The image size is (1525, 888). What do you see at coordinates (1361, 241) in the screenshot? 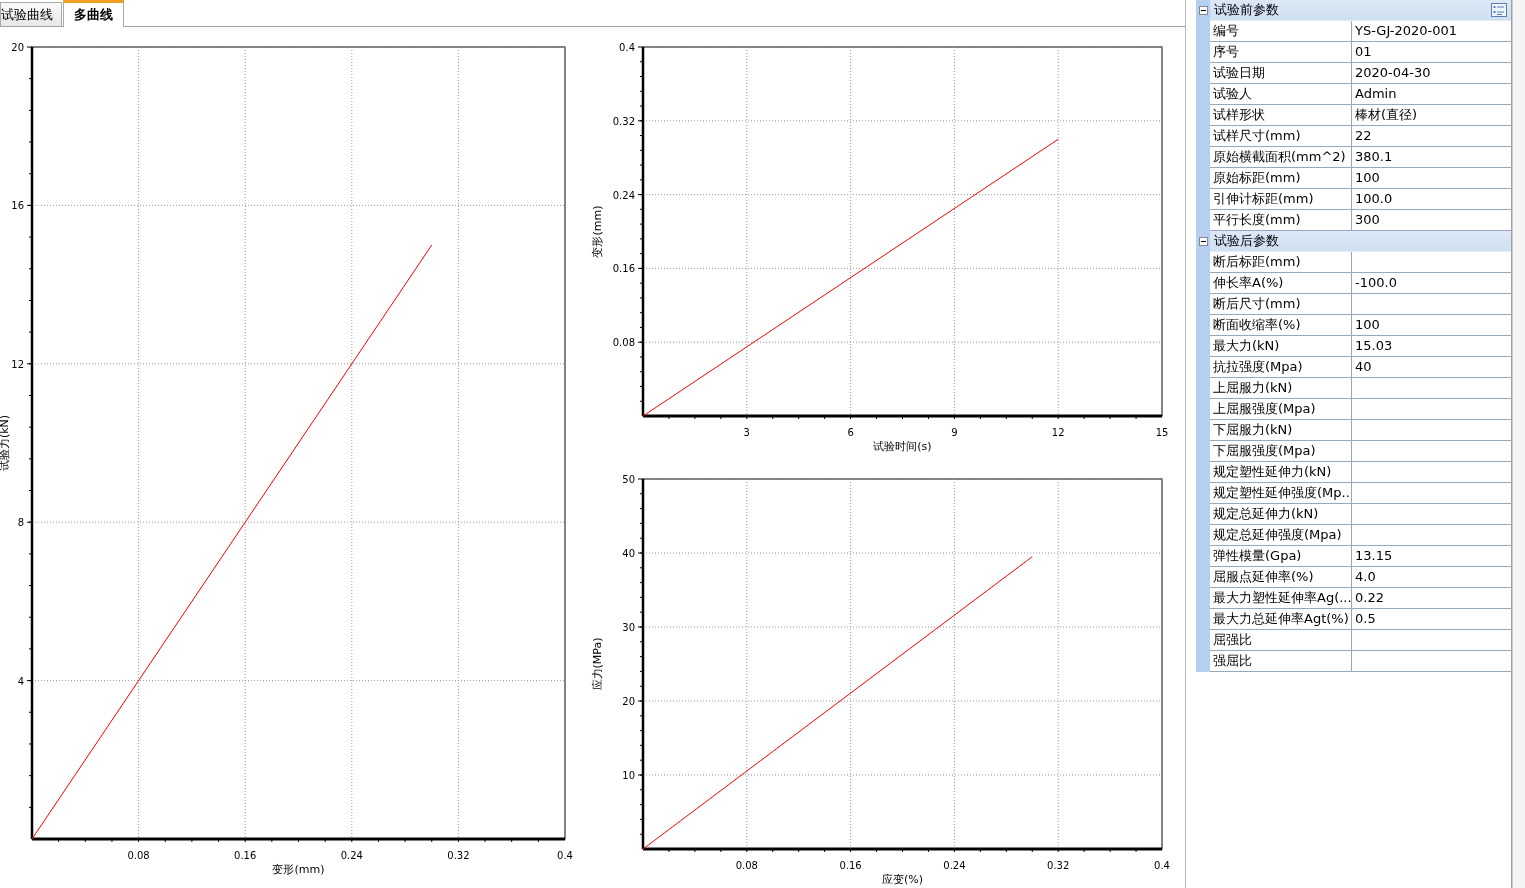
I see `category-header: 试验后参数` at bounding box center [1361, 241].